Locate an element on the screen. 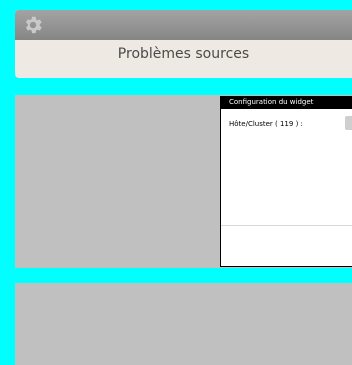 The width and height of the screenshot is (352, 365). dialog-title: Configuration du widget is located at coordinates (286, 102).